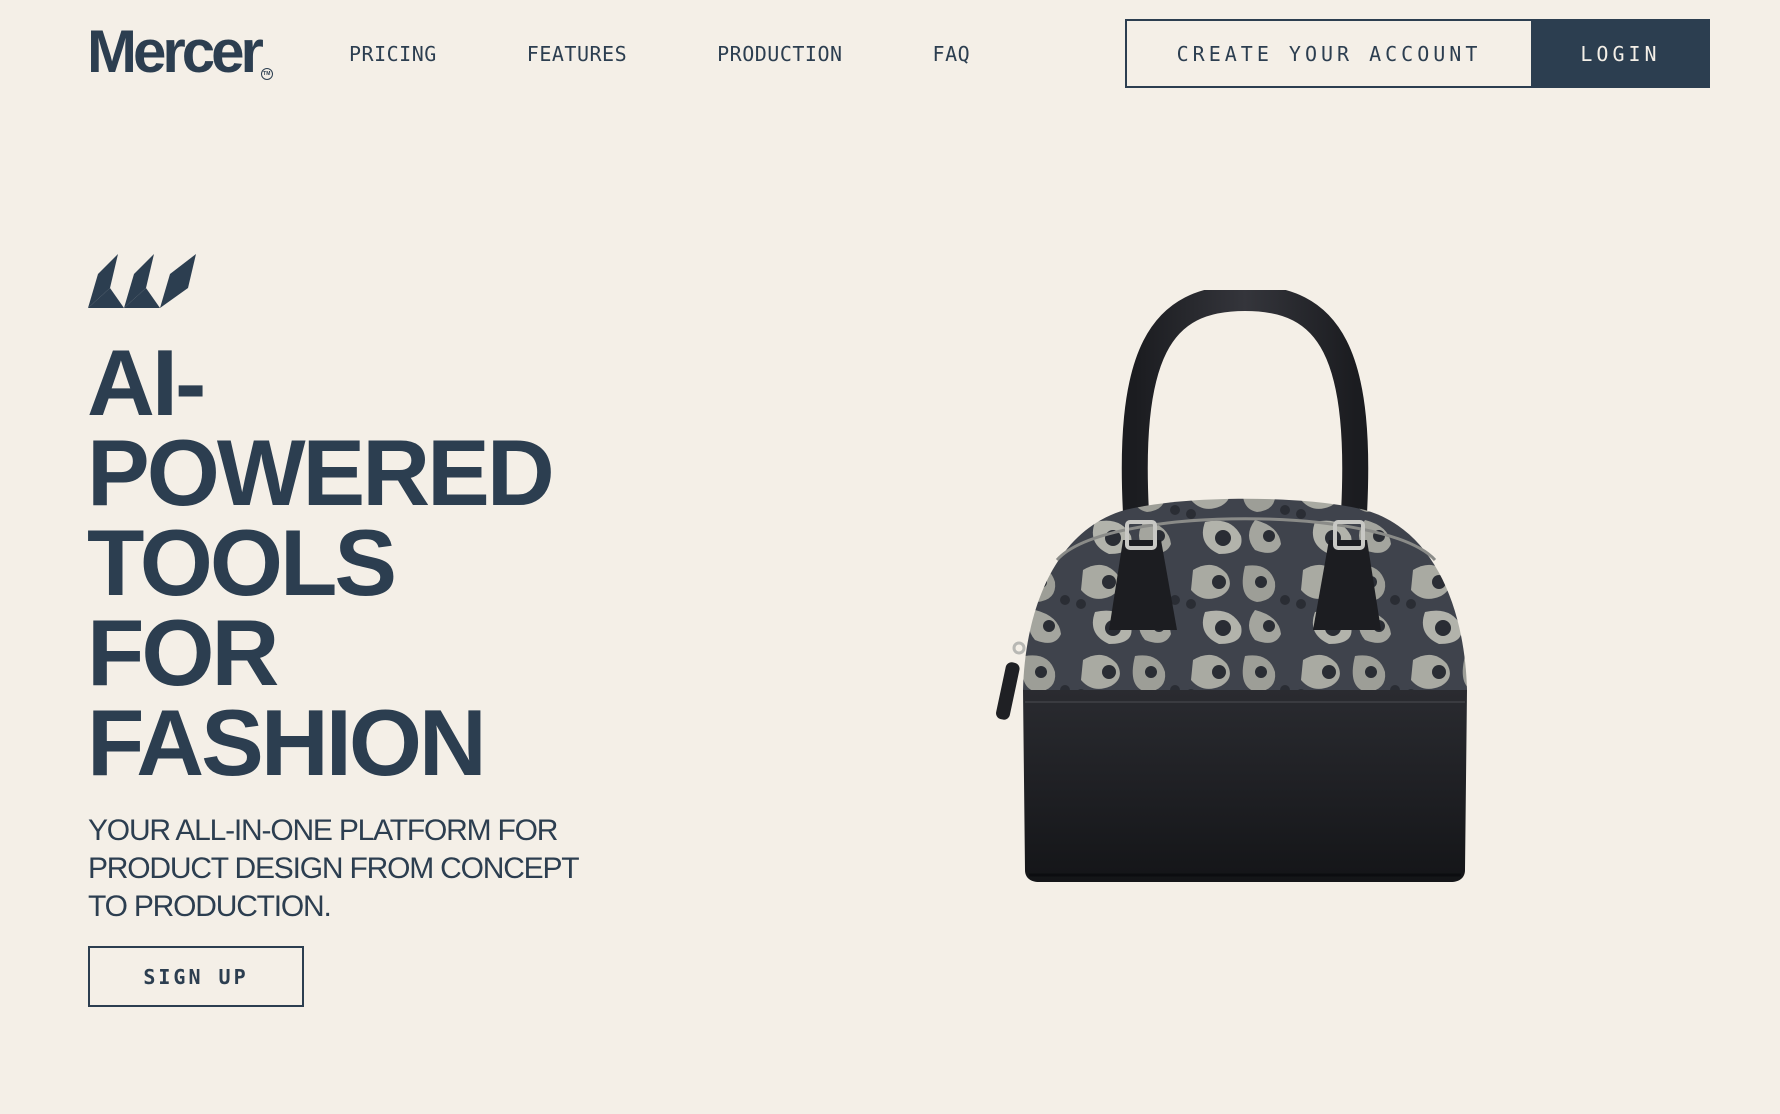 This screenshot has width=1780, height=1114. Describe the element at coordinates (1231, 586) in the screenshot. I see `handbag-image` at that location.